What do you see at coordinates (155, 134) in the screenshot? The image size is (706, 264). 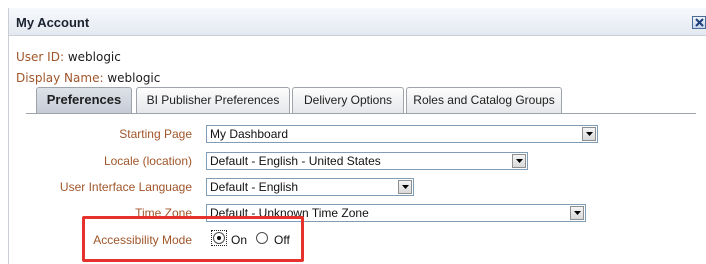 I see `starting-page-label: Starting Page` at bounding box center [155, 134].